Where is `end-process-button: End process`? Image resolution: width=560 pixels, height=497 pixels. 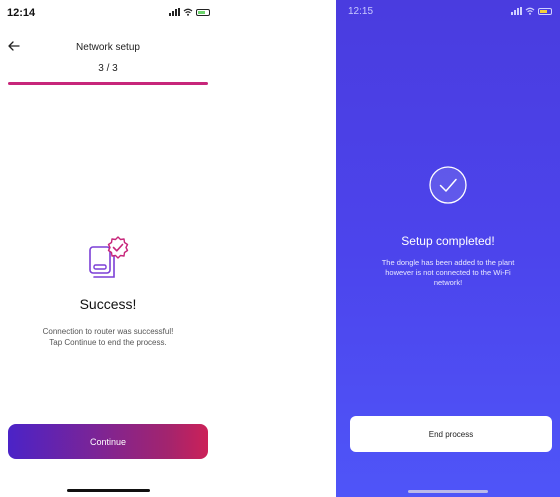 end-process-button: End process is located at coordinates (451, 434).